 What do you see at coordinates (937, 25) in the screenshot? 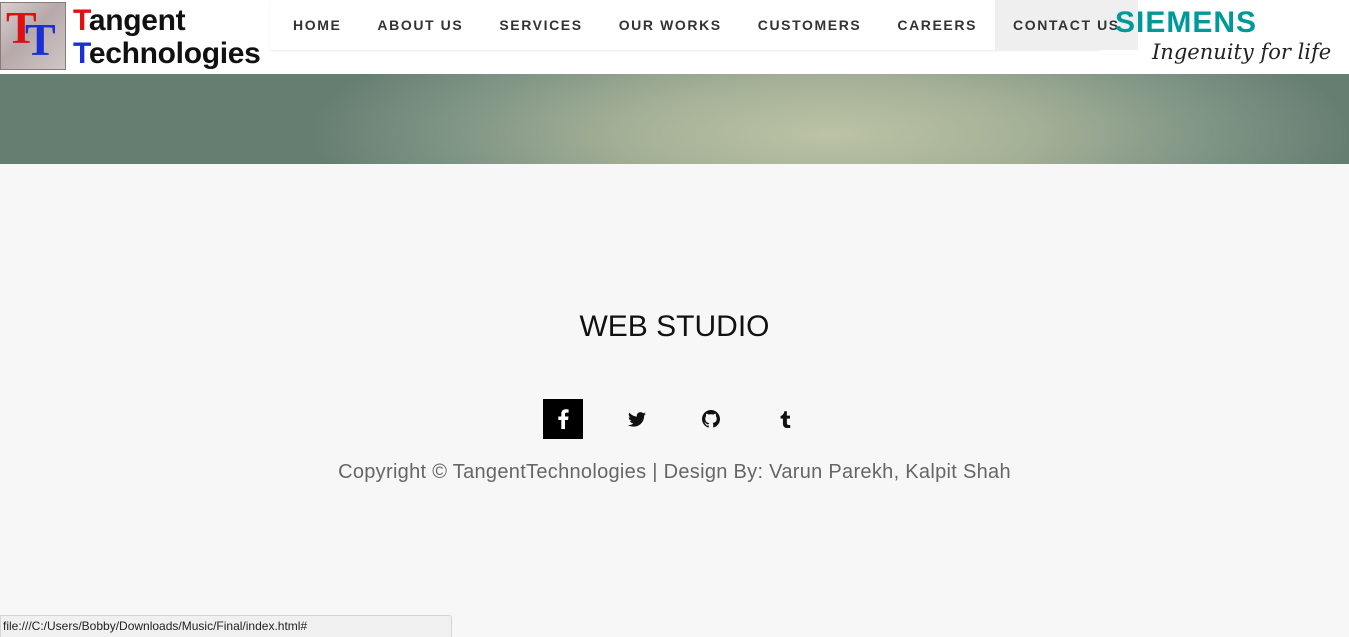
I see `nav-item-careers: CAREERS` at bounding box center [937, 25].